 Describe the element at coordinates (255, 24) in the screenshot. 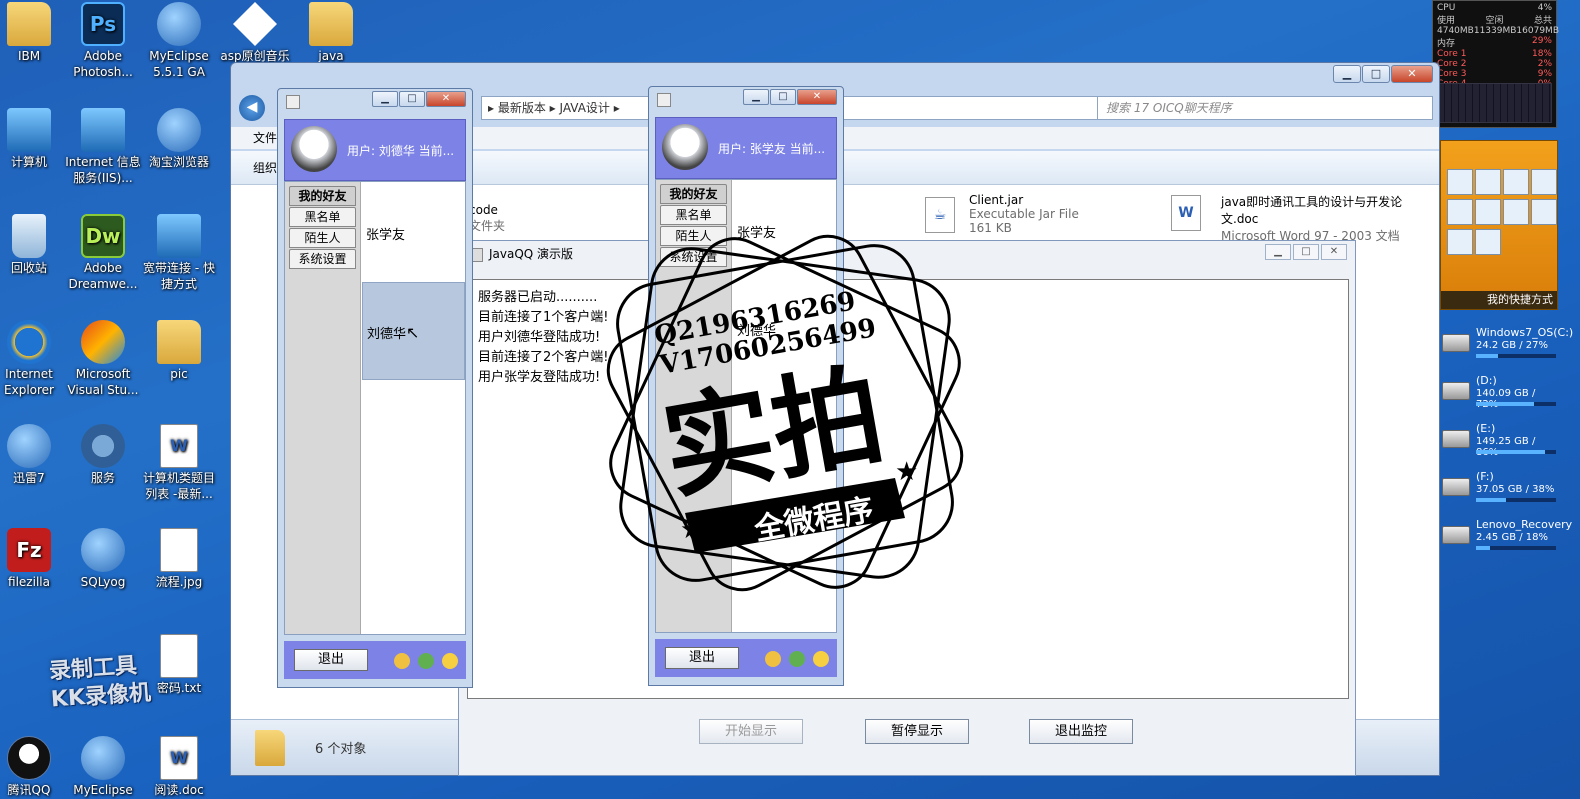

I see `media-icon` at that location.